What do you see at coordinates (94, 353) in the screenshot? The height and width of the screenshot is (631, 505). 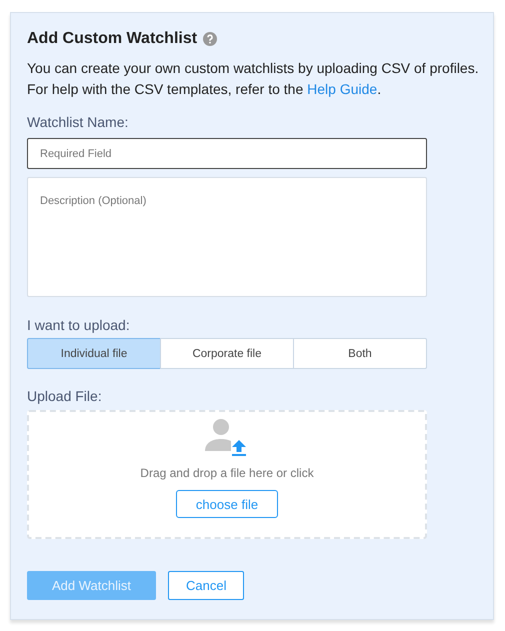 I see `upload-type-option: Individual file` at bounding box center [94, 353].